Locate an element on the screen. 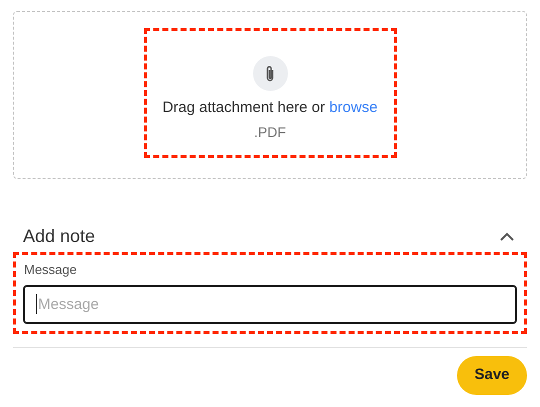  paperclip-icon is located at coordinates (270, 73).